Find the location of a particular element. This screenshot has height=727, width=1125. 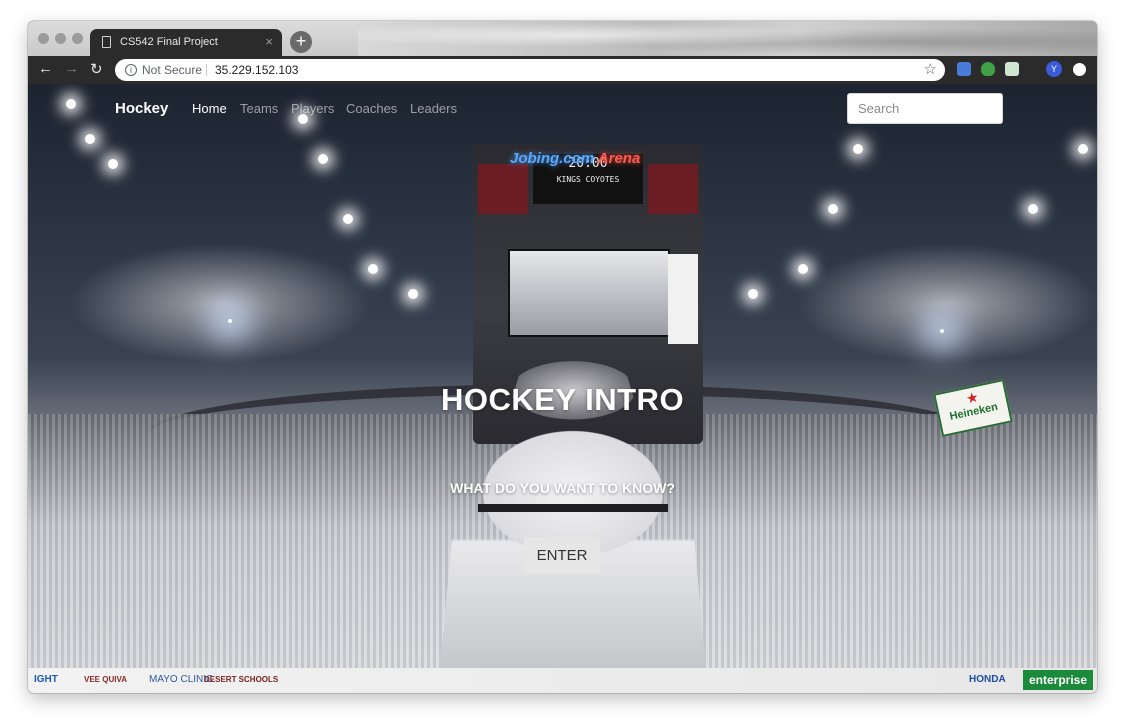

back-icon: ← is located at coordinates (45, 68).